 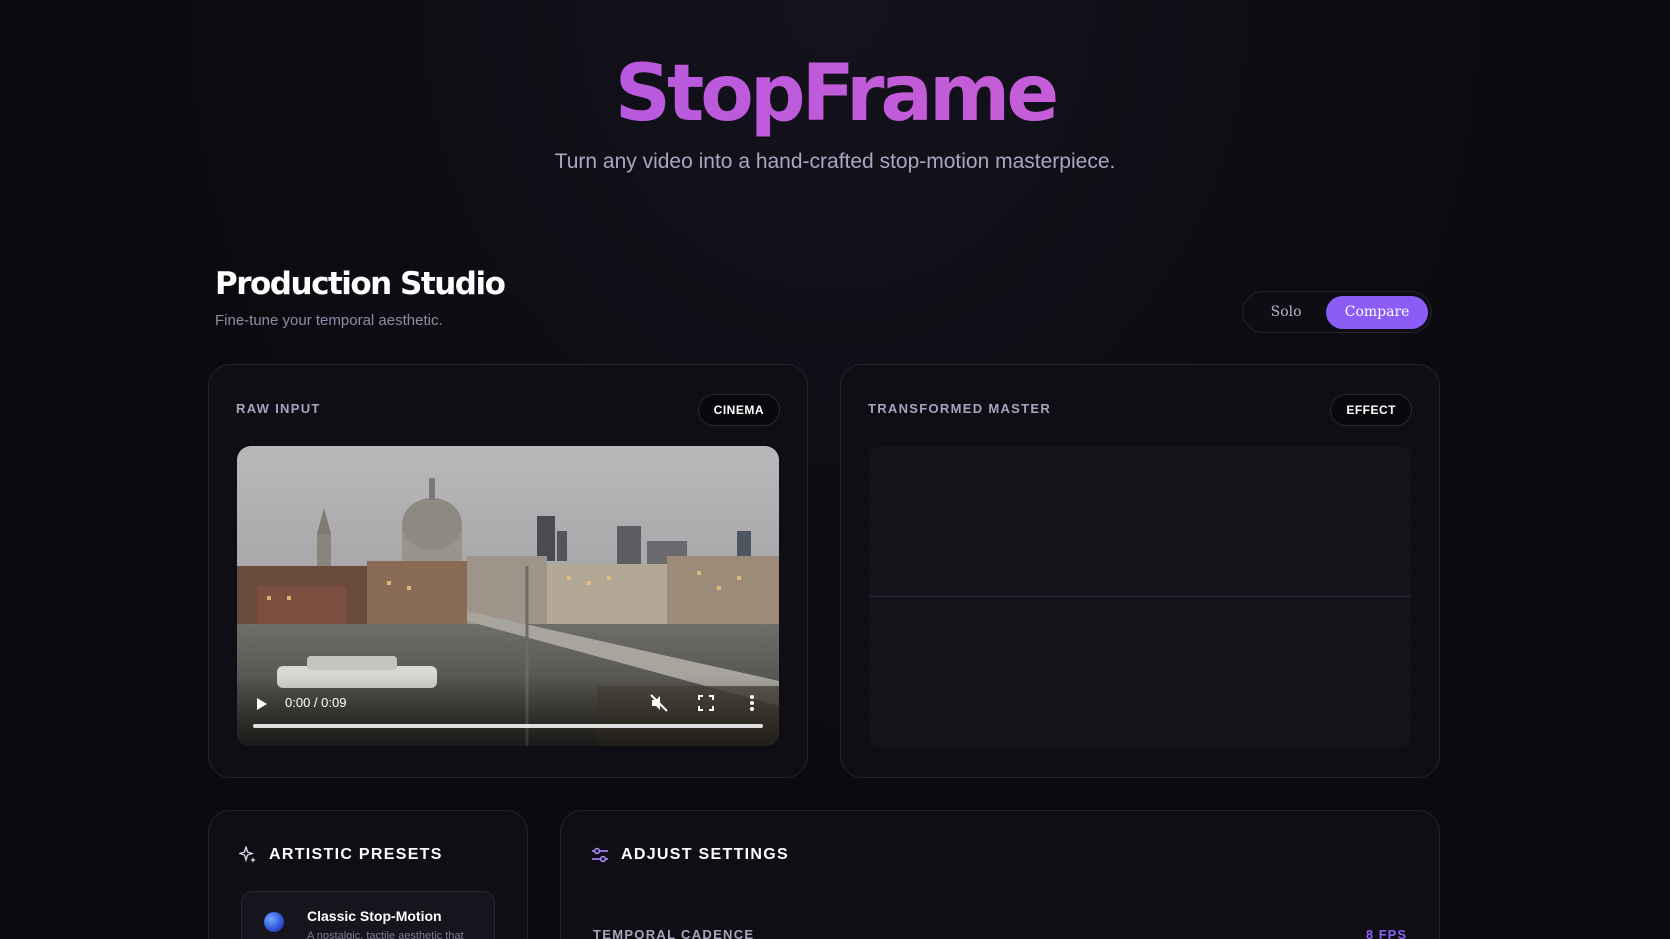 I want to click on output-divider-line, so click(x=1140, y=596).